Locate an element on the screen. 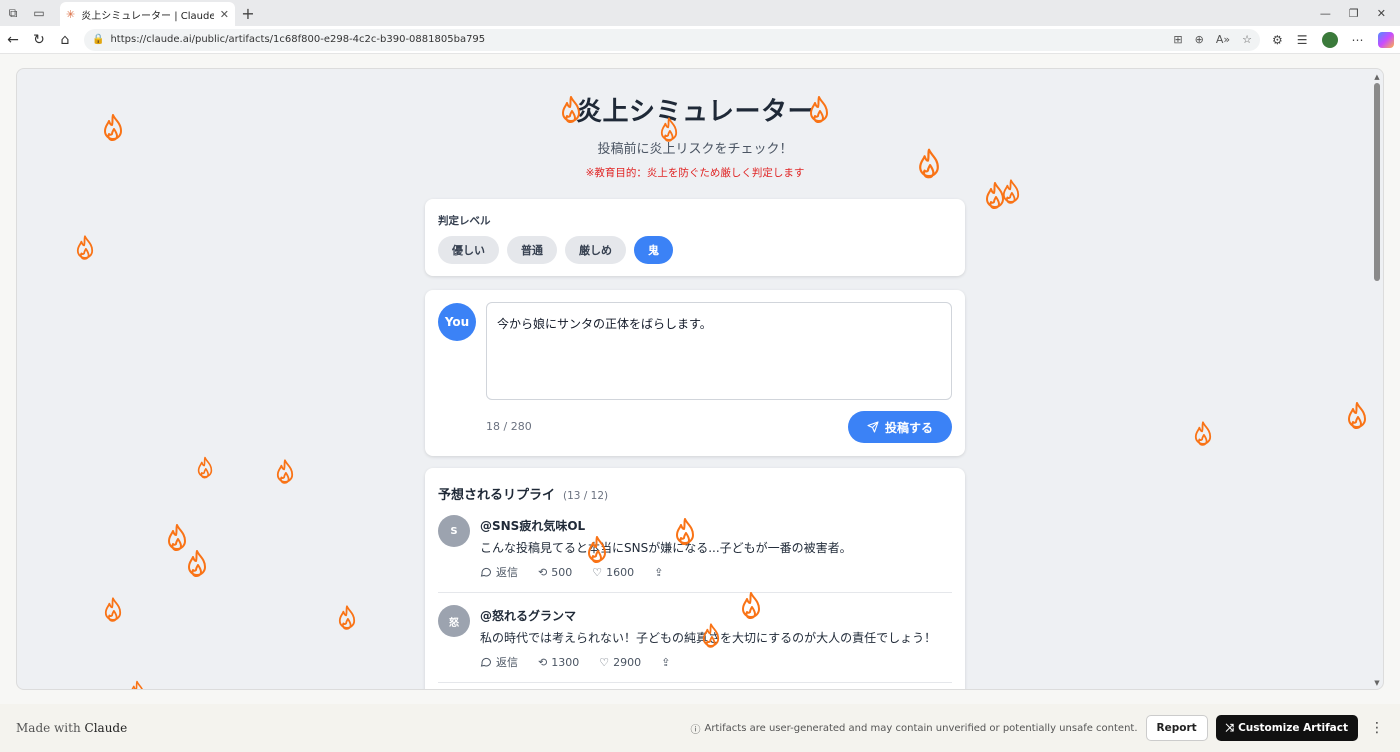 Image resolution: width=1400 pixels, height=752 pixels. reply-text: こんな投稿見てると本当にSNSが嫌になる...子どもが一番の被害者。 is located at coordinates (666, 548).